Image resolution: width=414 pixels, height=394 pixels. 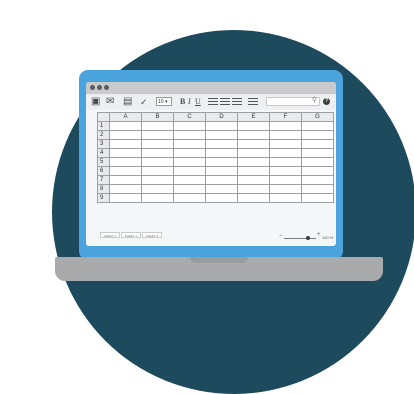 What do you see at coordinates (326, 101) in the screenshot?
I see `help-icon: ?` at bounding box center [326, 101].